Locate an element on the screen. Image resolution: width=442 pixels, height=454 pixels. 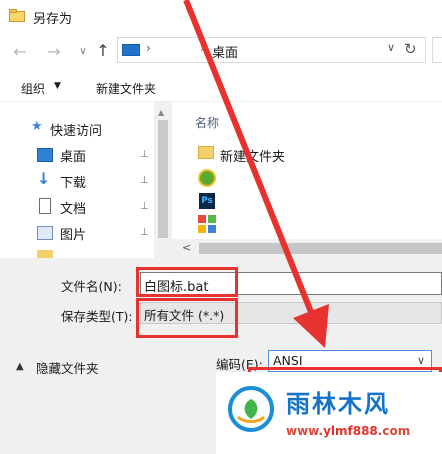
watermark-url-prefix: www. is located at coordinates (305, 431).